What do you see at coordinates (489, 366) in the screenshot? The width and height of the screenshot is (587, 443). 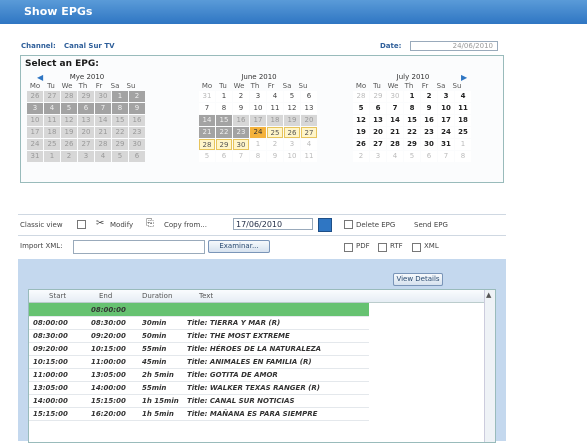 I see `grid-scrollbar: ▲` at bounding box center [489, 366].